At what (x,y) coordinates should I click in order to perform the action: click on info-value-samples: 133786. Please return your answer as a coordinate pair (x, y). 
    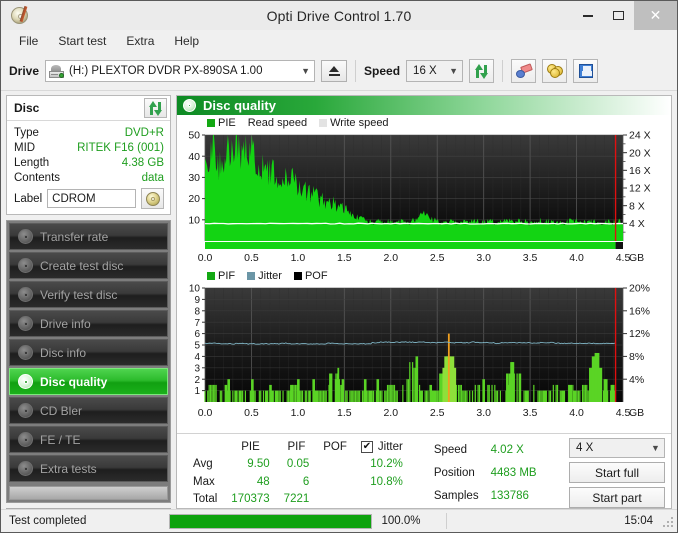
    Looking at the image, I should click on (509, 496).